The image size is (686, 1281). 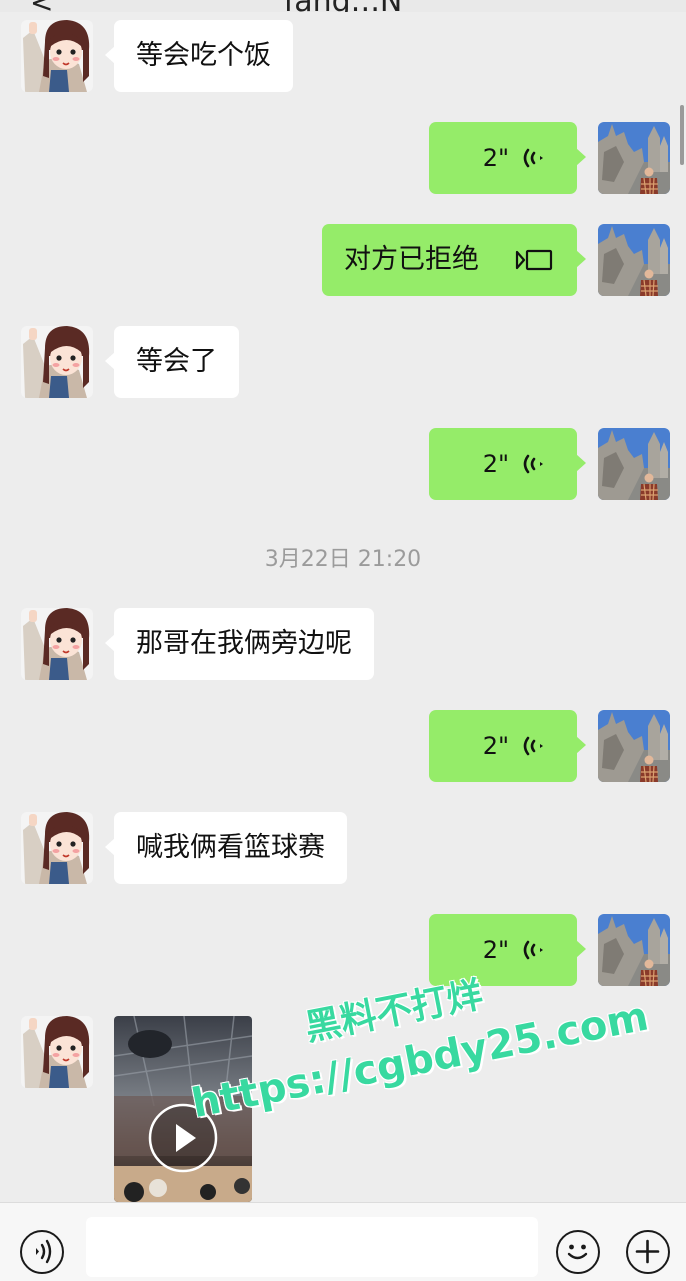 I want to click on incoming-text-message: 等会吃个饭, so click(x=199, y=56).